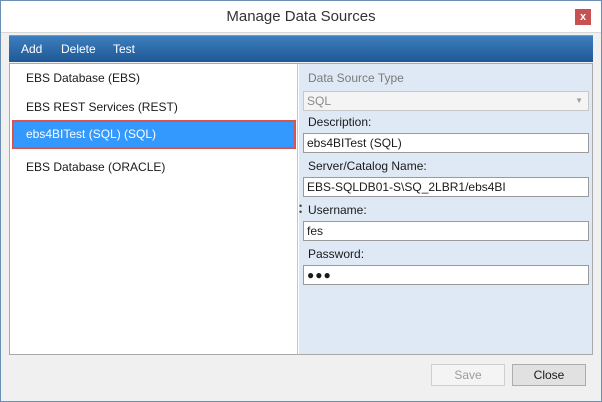 Image resolution: width=602 pixels, height=402 pixels. Describe the element at coordinates (549, 375) in the screenshot. I see `close-button: Close` at that location.